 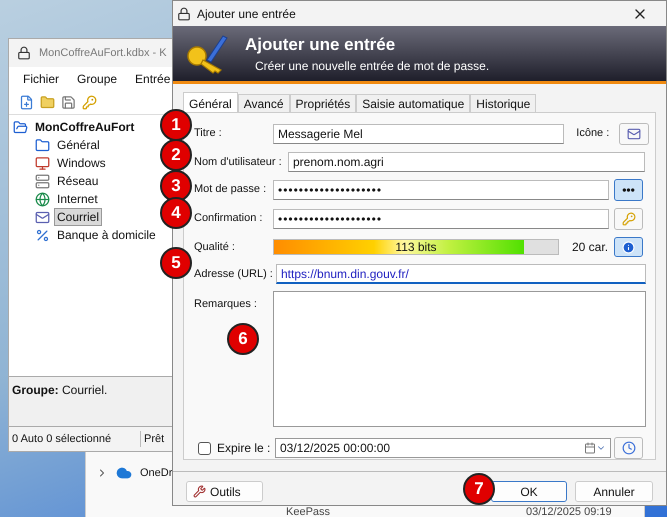 I want to click on group-info: Groupe: Courriel., so click(x=60, y=390).